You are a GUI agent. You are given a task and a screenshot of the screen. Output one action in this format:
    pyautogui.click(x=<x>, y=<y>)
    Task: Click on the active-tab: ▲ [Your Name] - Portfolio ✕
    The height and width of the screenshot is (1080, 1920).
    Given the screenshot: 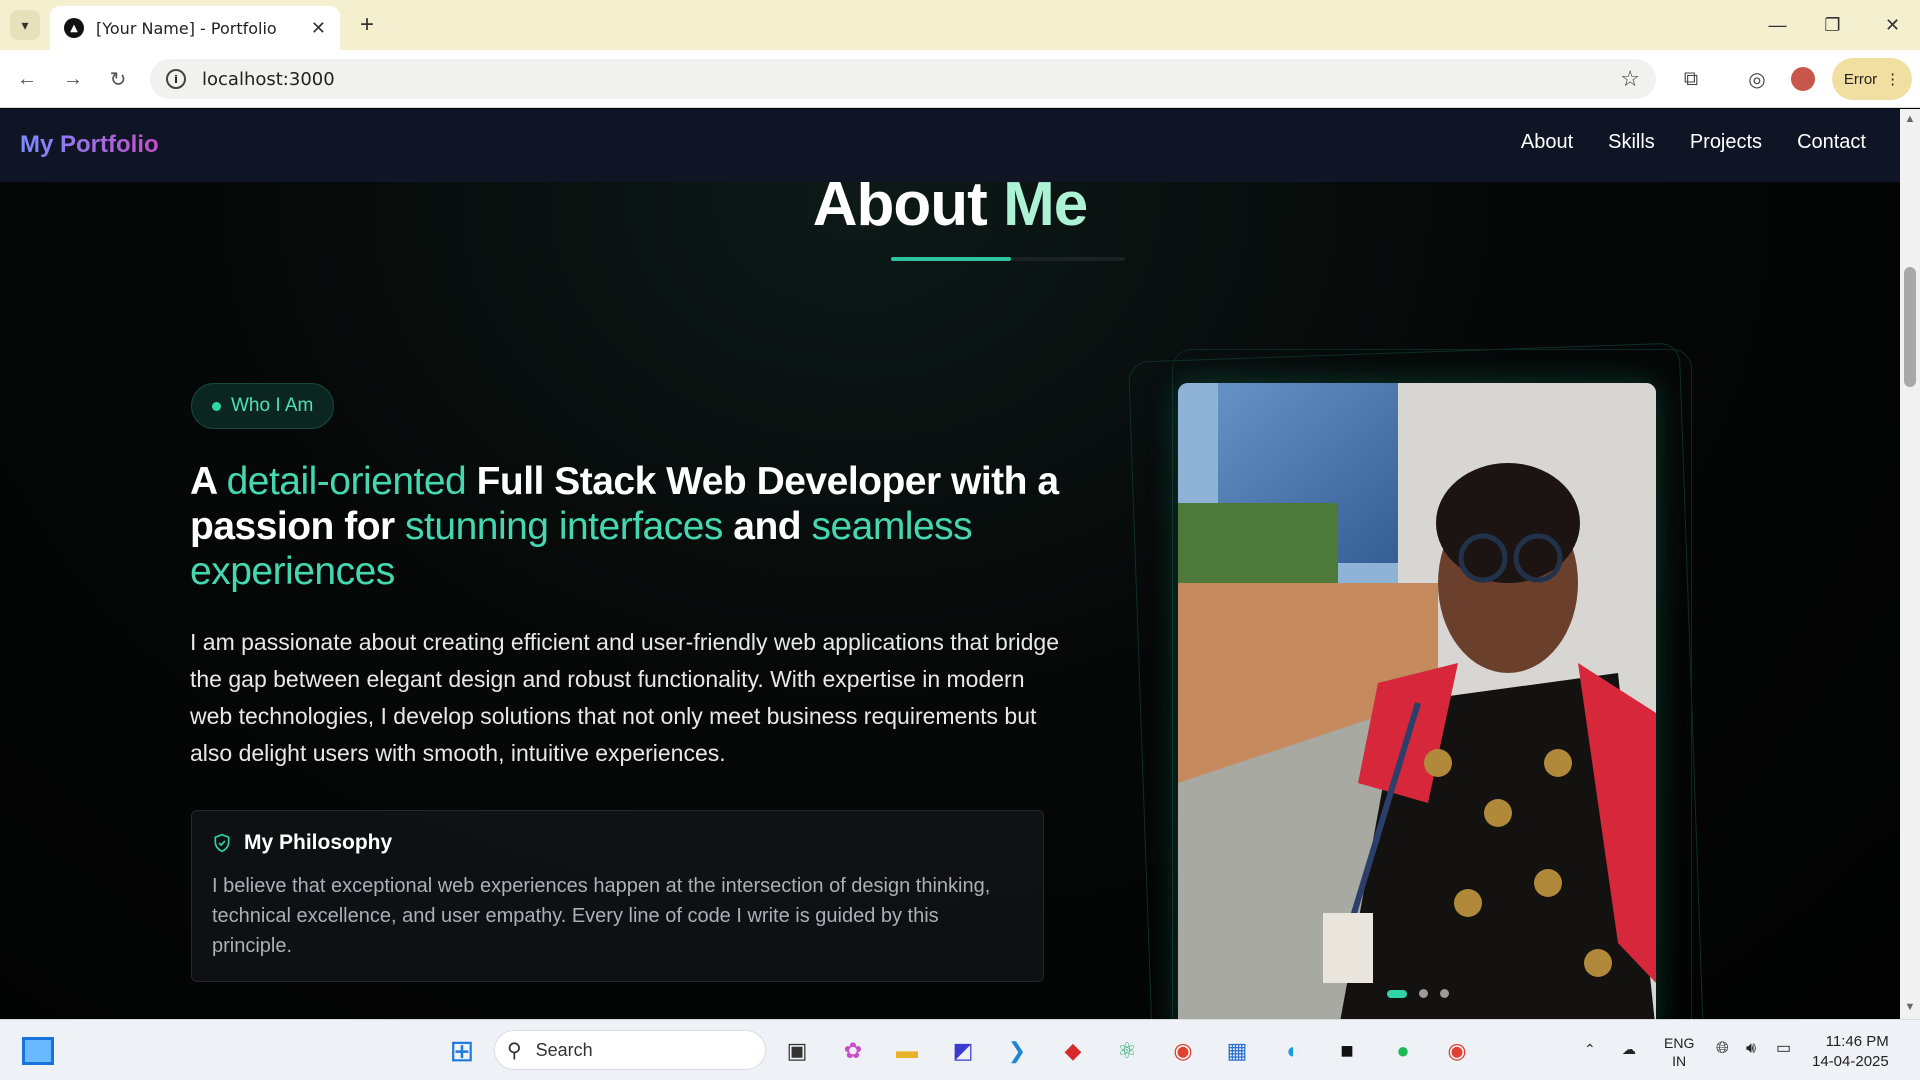 What is the action you would take?
    pyautogui.click(x=195, y=28)
    